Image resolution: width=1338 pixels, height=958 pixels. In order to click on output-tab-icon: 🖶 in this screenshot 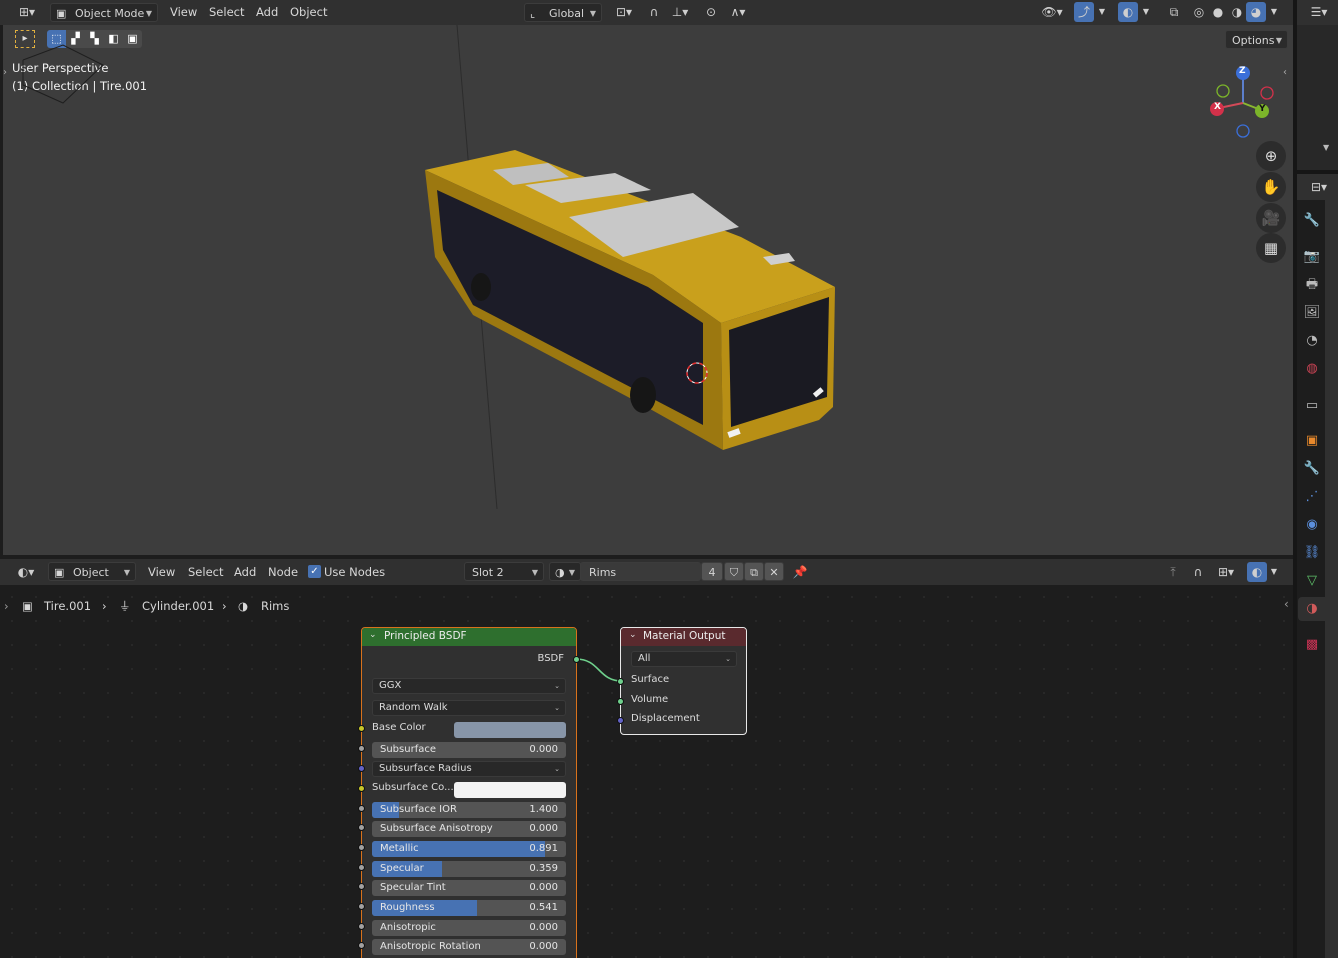, I will do `click(1312, 285)`.